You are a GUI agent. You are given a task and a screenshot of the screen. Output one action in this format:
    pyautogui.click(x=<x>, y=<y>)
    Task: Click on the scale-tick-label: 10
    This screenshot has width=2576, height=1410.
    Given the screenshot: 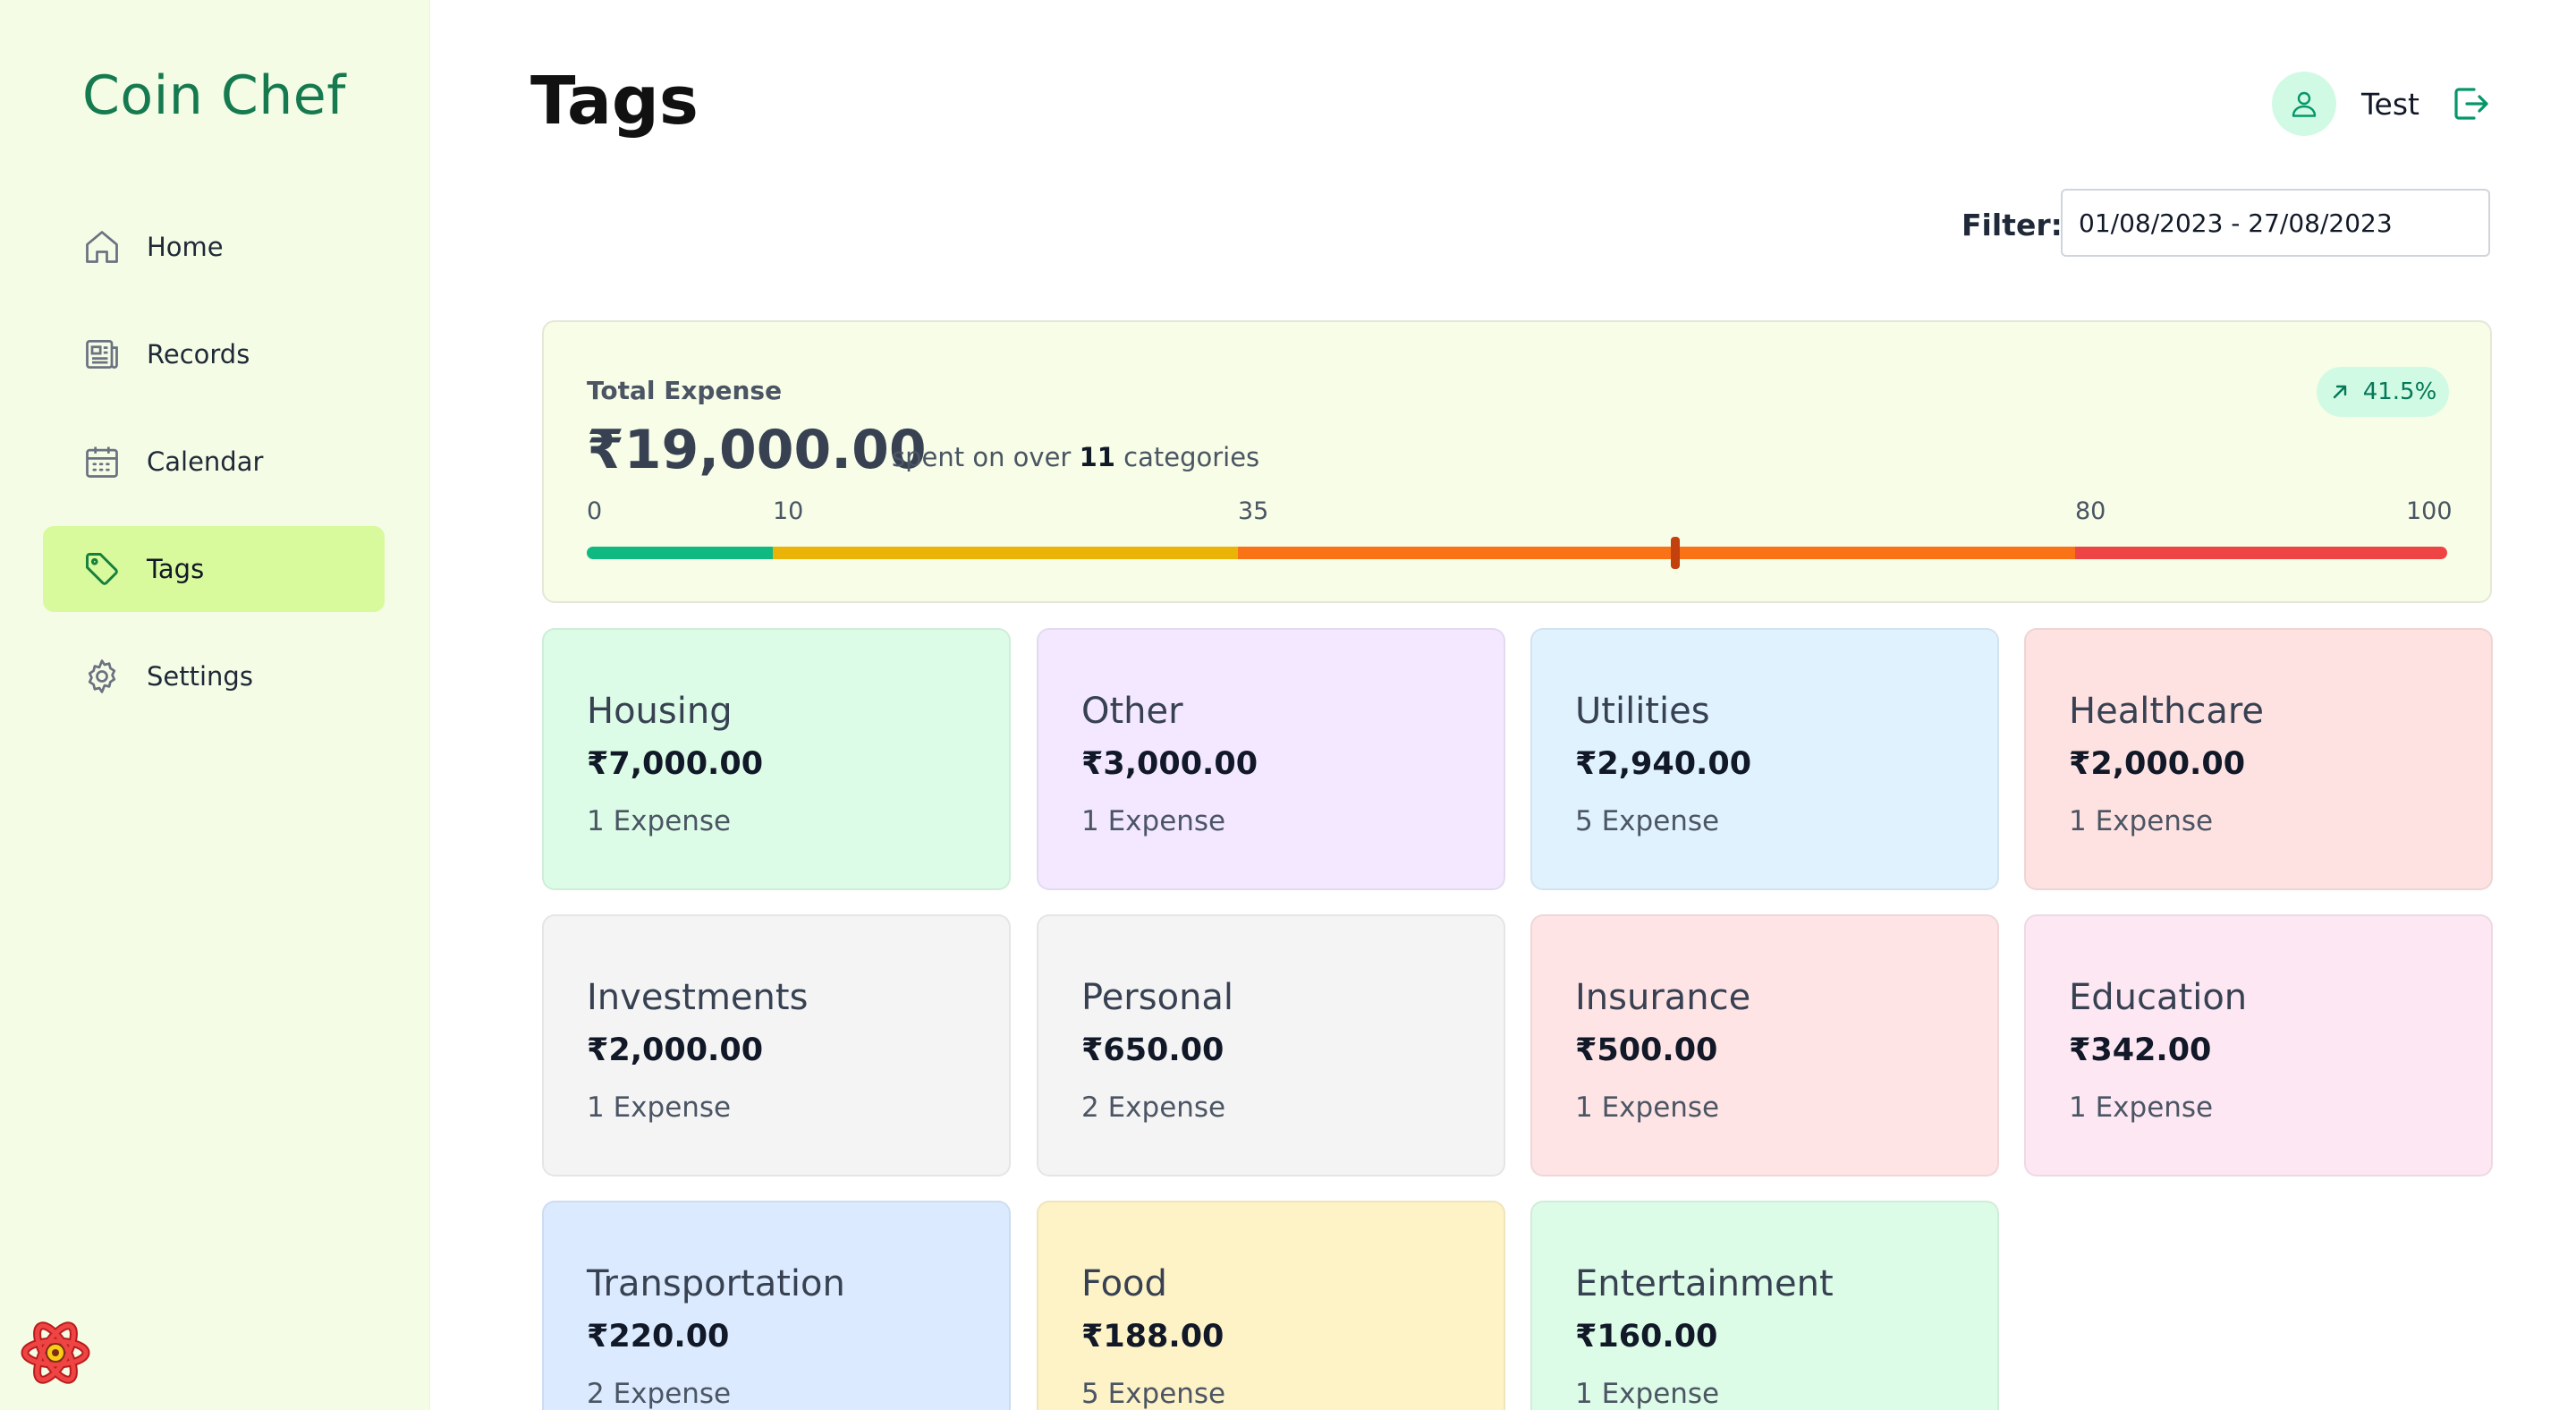 What is the action you would take?
    pyautogui.click(x=788, y=511)
    